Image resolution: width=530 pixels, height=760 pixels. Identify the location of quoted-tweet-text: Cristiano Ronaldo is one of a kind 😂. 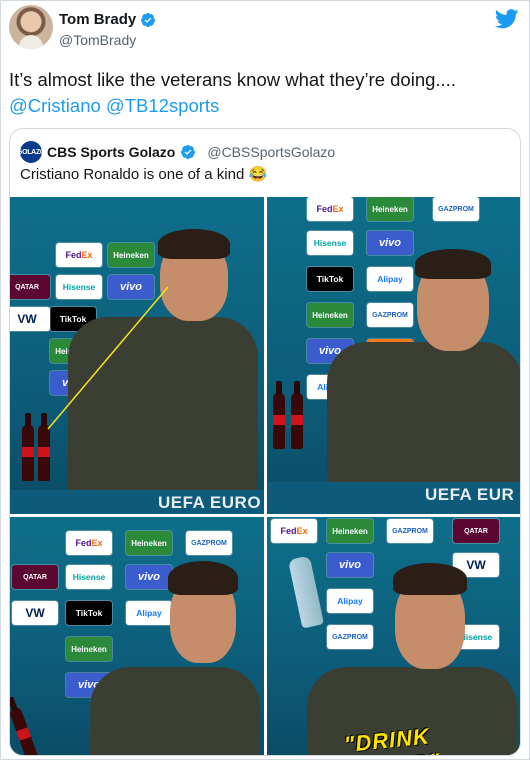
(143, 174).